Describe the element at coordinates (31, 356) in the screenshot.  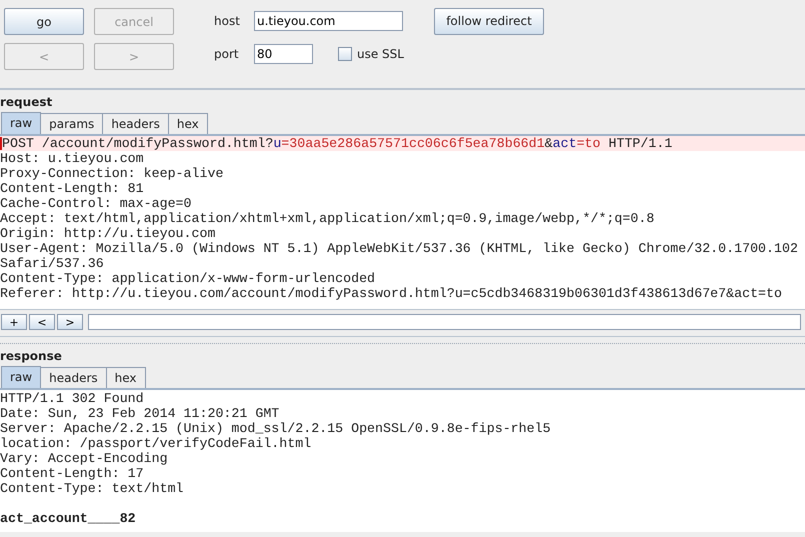
I see `response-heading: response` at that location.